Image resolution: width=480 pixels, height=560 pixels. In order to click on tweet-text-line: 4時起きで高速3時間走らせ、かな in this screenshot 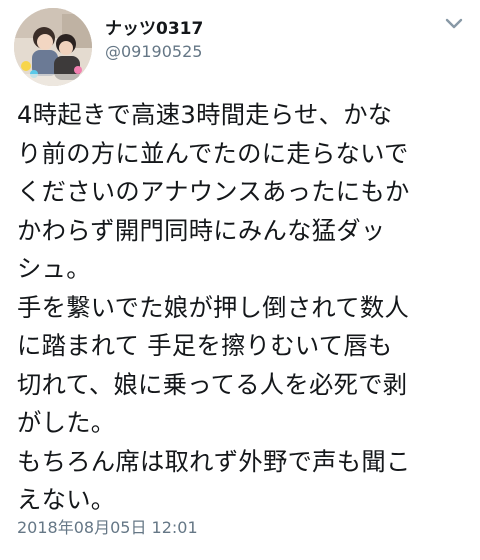, I will do `click(205, 114)`.